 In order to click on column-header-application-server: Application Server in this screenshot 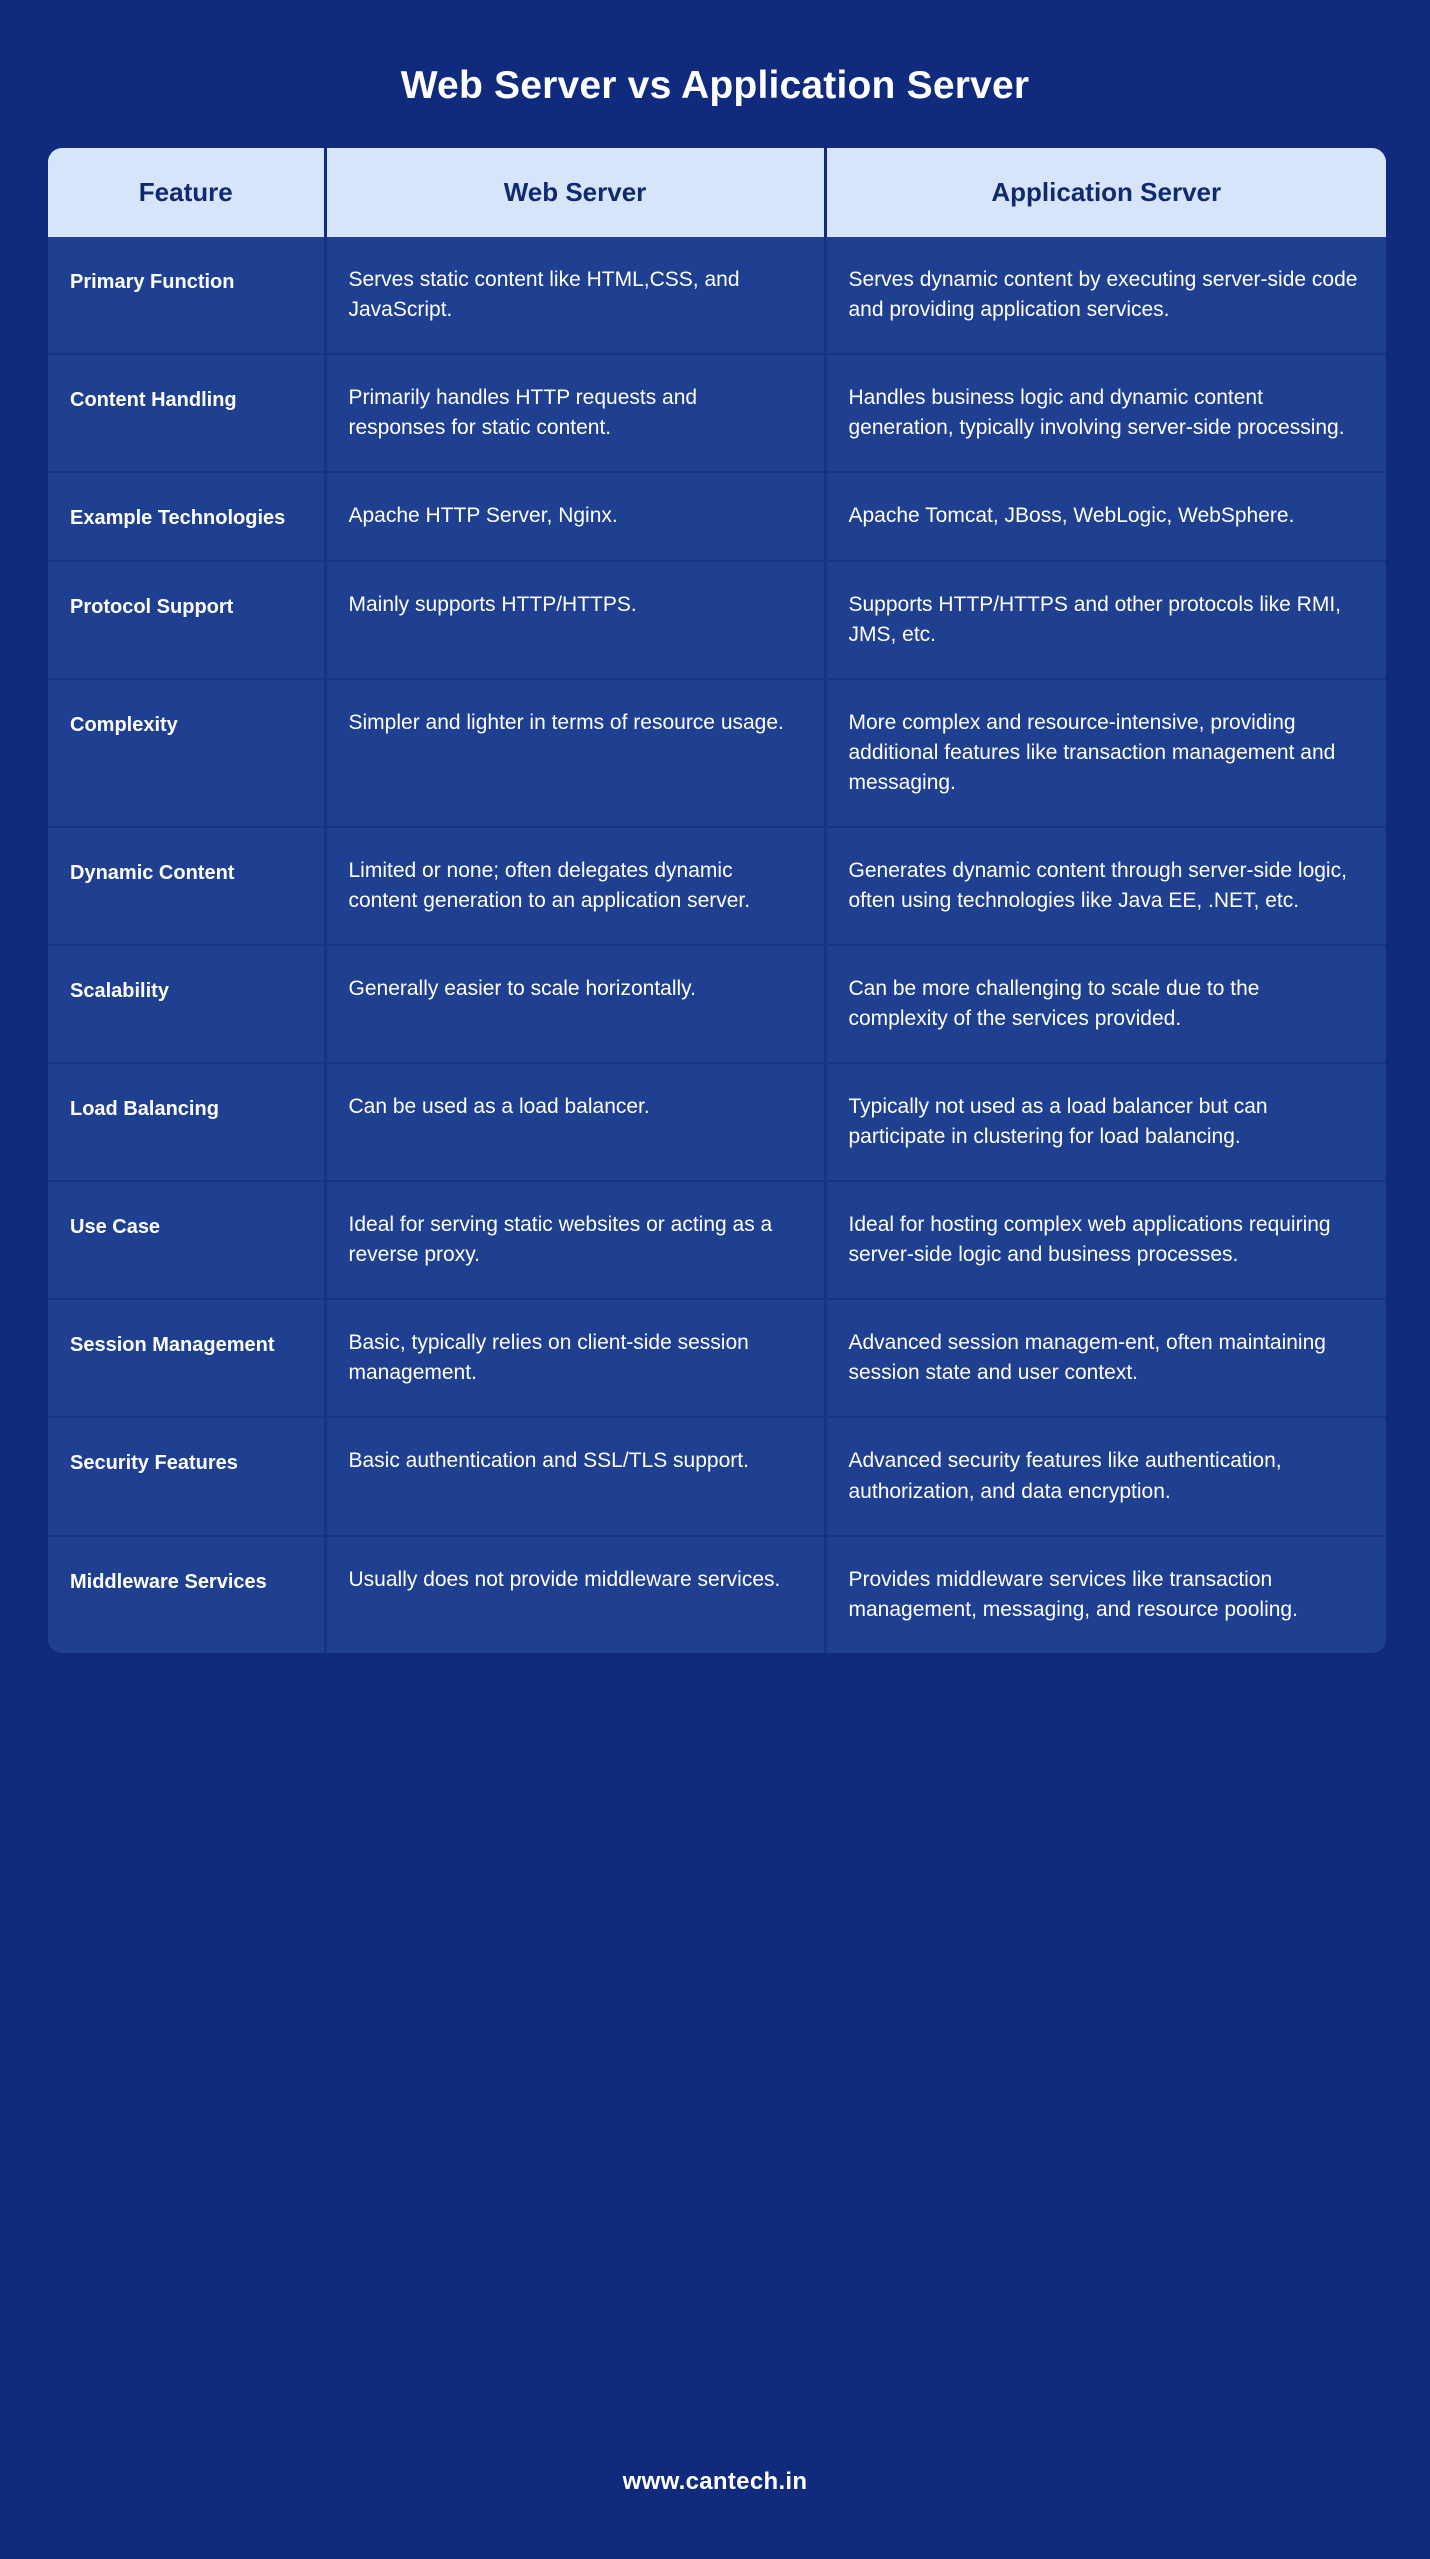, I will do `click(1105, 192)`.